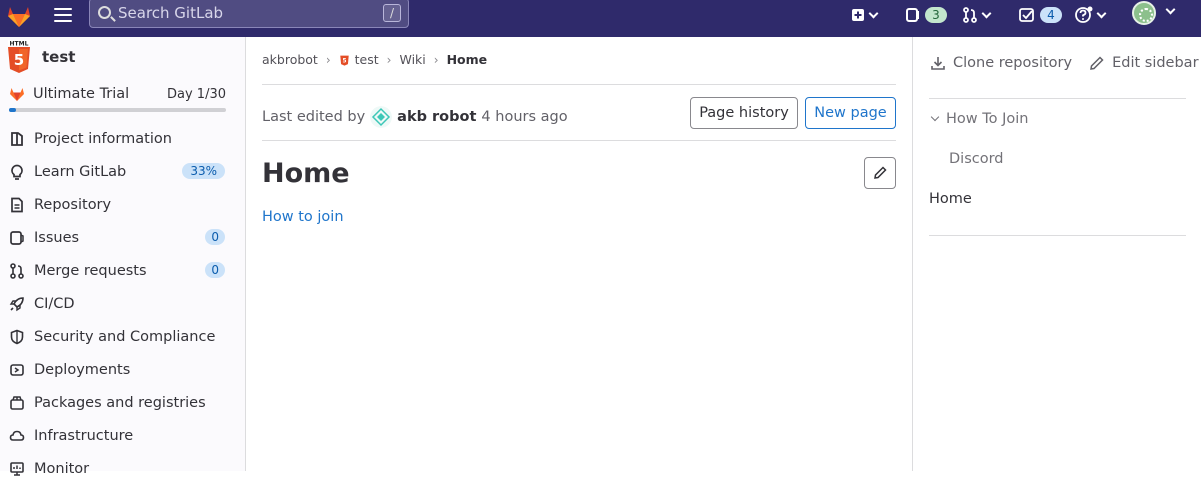 This screenshot has height=485, width=1201. I want to click on edit-page-button, so click(880, 173).